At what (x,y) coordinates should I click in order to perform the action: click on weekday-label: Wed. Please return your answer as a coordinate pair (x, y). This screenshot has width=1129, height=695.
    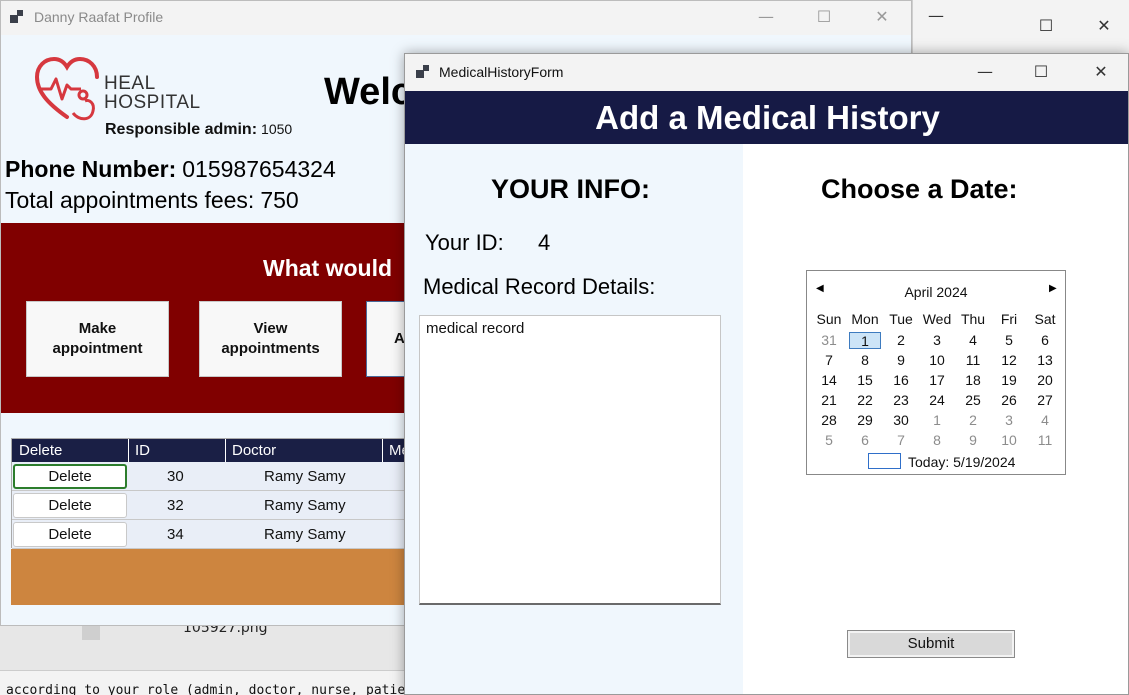
    Looking at the image, I should click on (937, 319).